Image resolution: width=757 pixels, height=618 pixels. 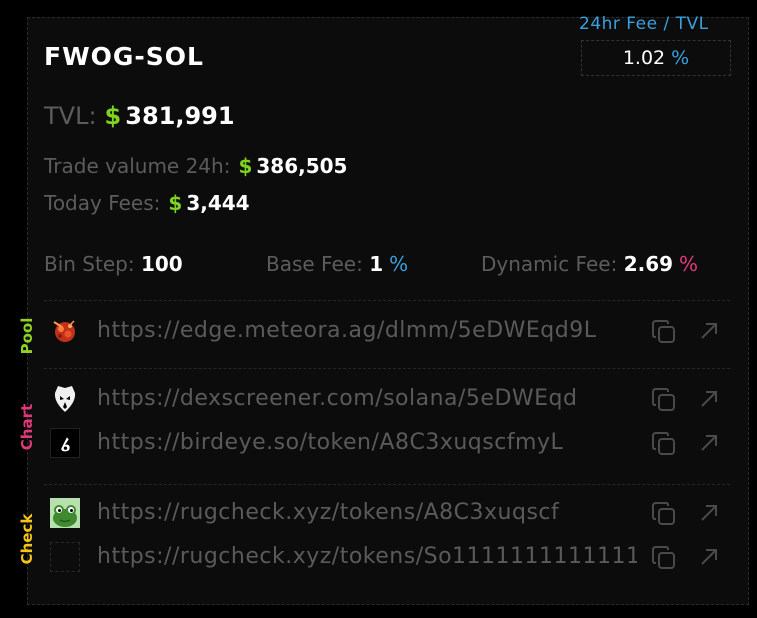 I want to click on trade-volume-label: Trade valume 24h:, so click(x=137, y=166).